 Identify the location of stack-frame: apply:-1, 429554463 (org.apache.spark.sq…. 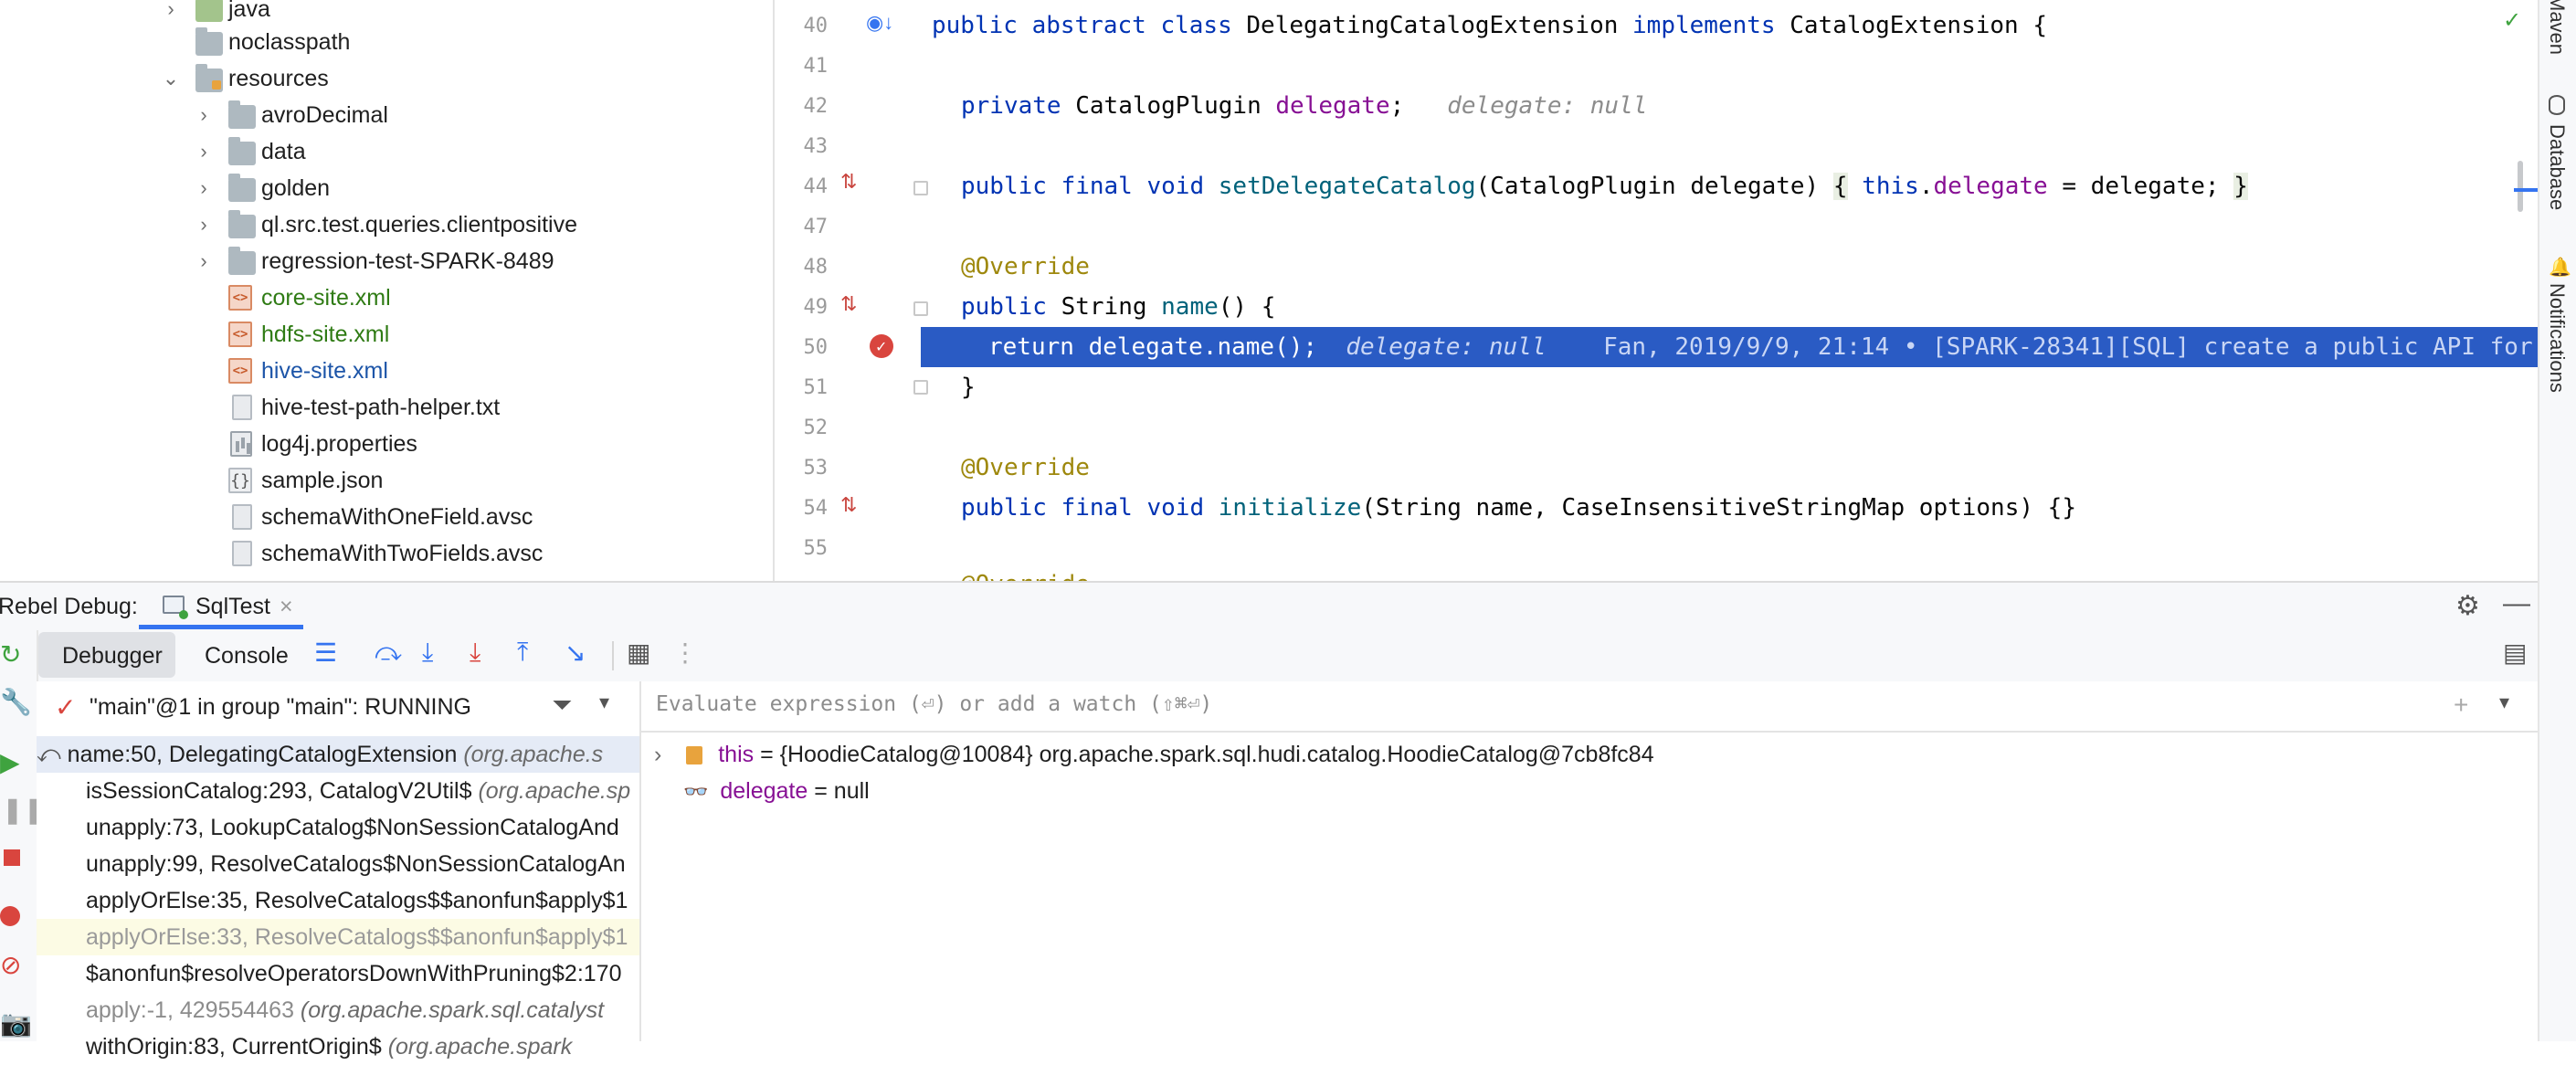
(338, 1010).